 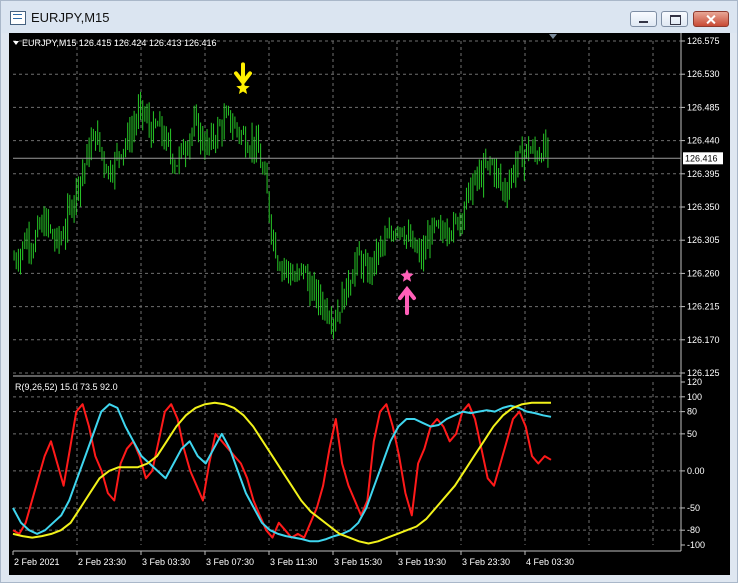 What do you see at coordinates (693, 530) in the screenshot?
I see `indicator-tick-label: -80` at bounding box center [693, 530].